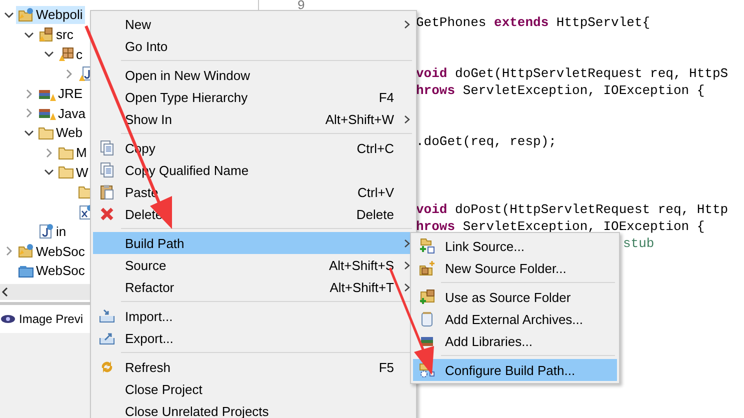  What do you see at coordinates (107, 214) in the screenshot?
I see `delete-icon` at bounding box center [107, 214].